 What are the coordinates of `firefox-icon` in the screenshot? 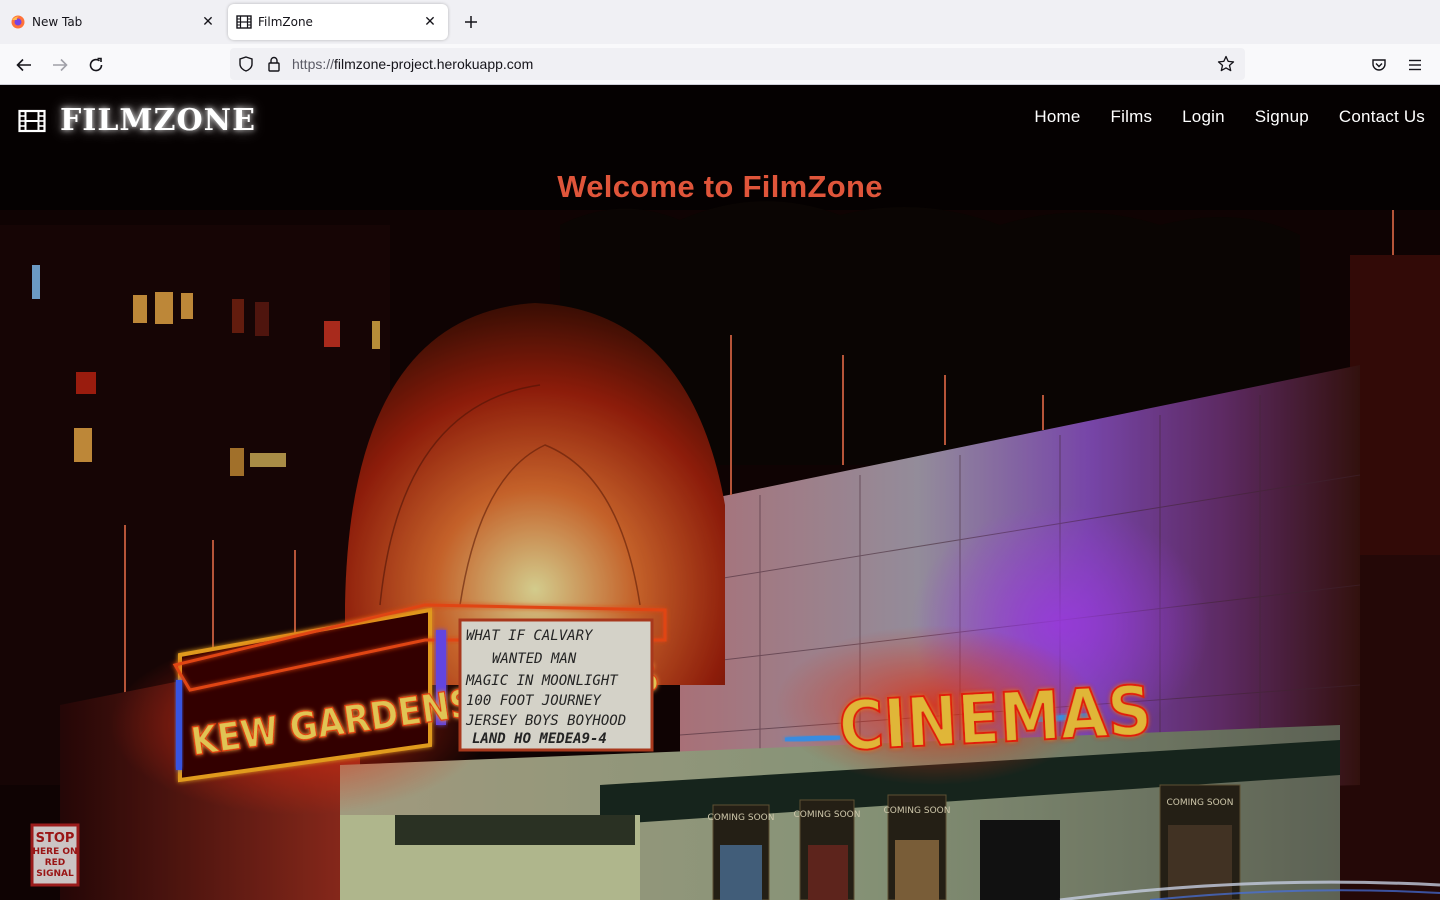 It's located at (18, 22).